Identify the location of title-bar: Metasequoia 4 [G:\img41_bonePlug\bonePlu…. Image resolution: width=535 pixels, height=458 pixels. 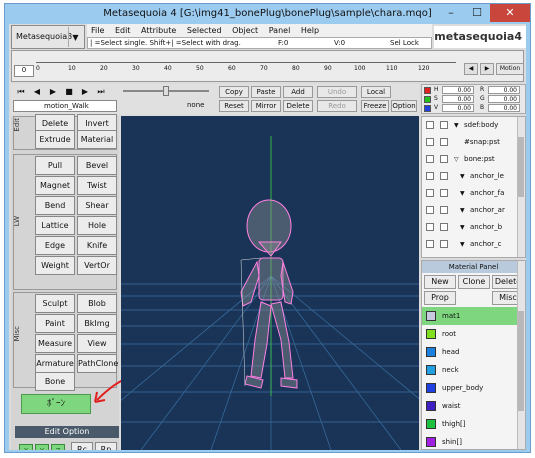
(267, 14).